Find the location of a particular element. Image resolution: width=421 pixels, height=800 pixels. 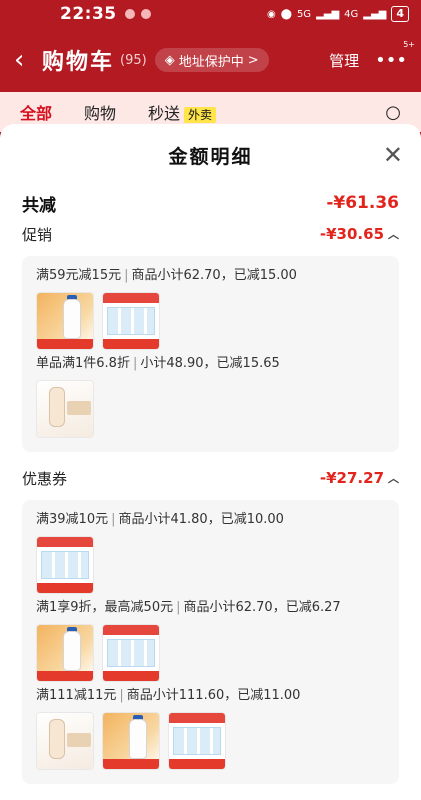

address-protection-button: ◈ 地址保护中 > is located at coordinates (211, 60).